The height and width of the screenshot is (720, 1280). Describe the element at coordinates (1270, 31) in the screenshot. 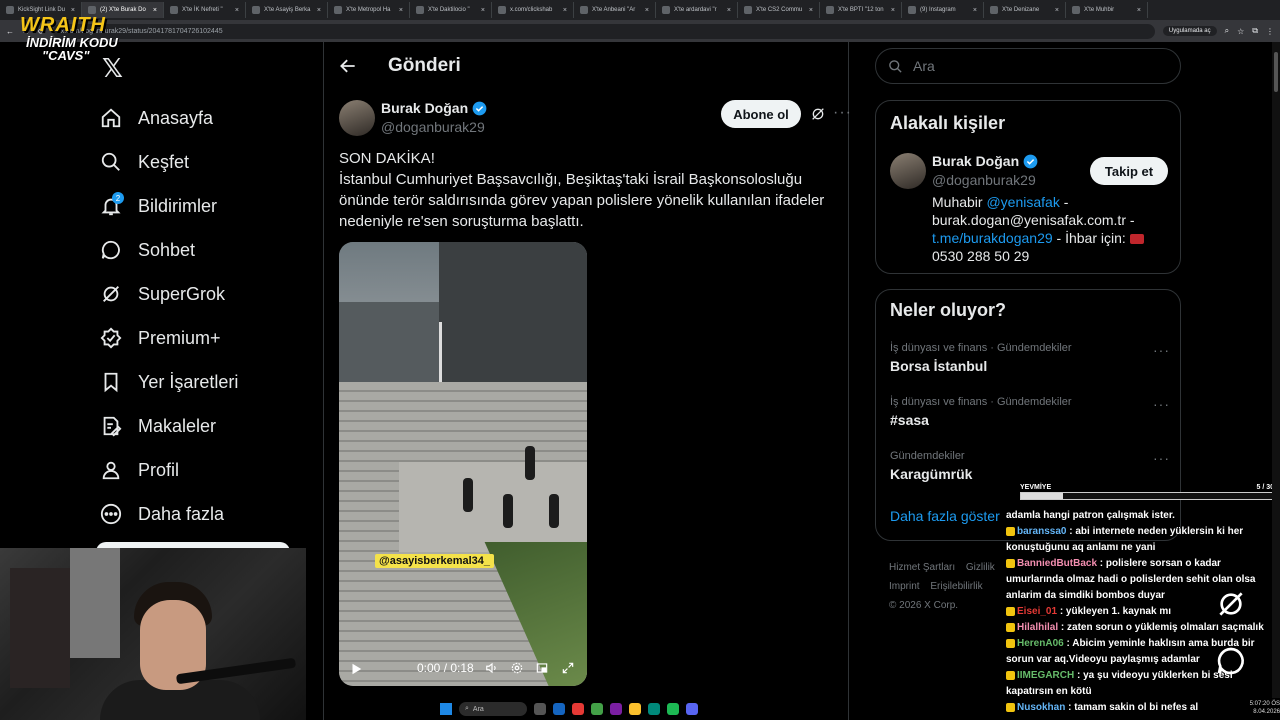

I see `menu-icon: ⋮` at that location.